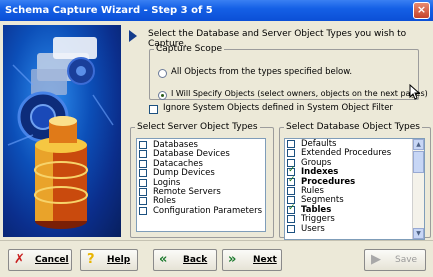  I want to click on button-bar: ✗ Cancel ? Help « Back » Next ▶ Save, so click(216, 258).